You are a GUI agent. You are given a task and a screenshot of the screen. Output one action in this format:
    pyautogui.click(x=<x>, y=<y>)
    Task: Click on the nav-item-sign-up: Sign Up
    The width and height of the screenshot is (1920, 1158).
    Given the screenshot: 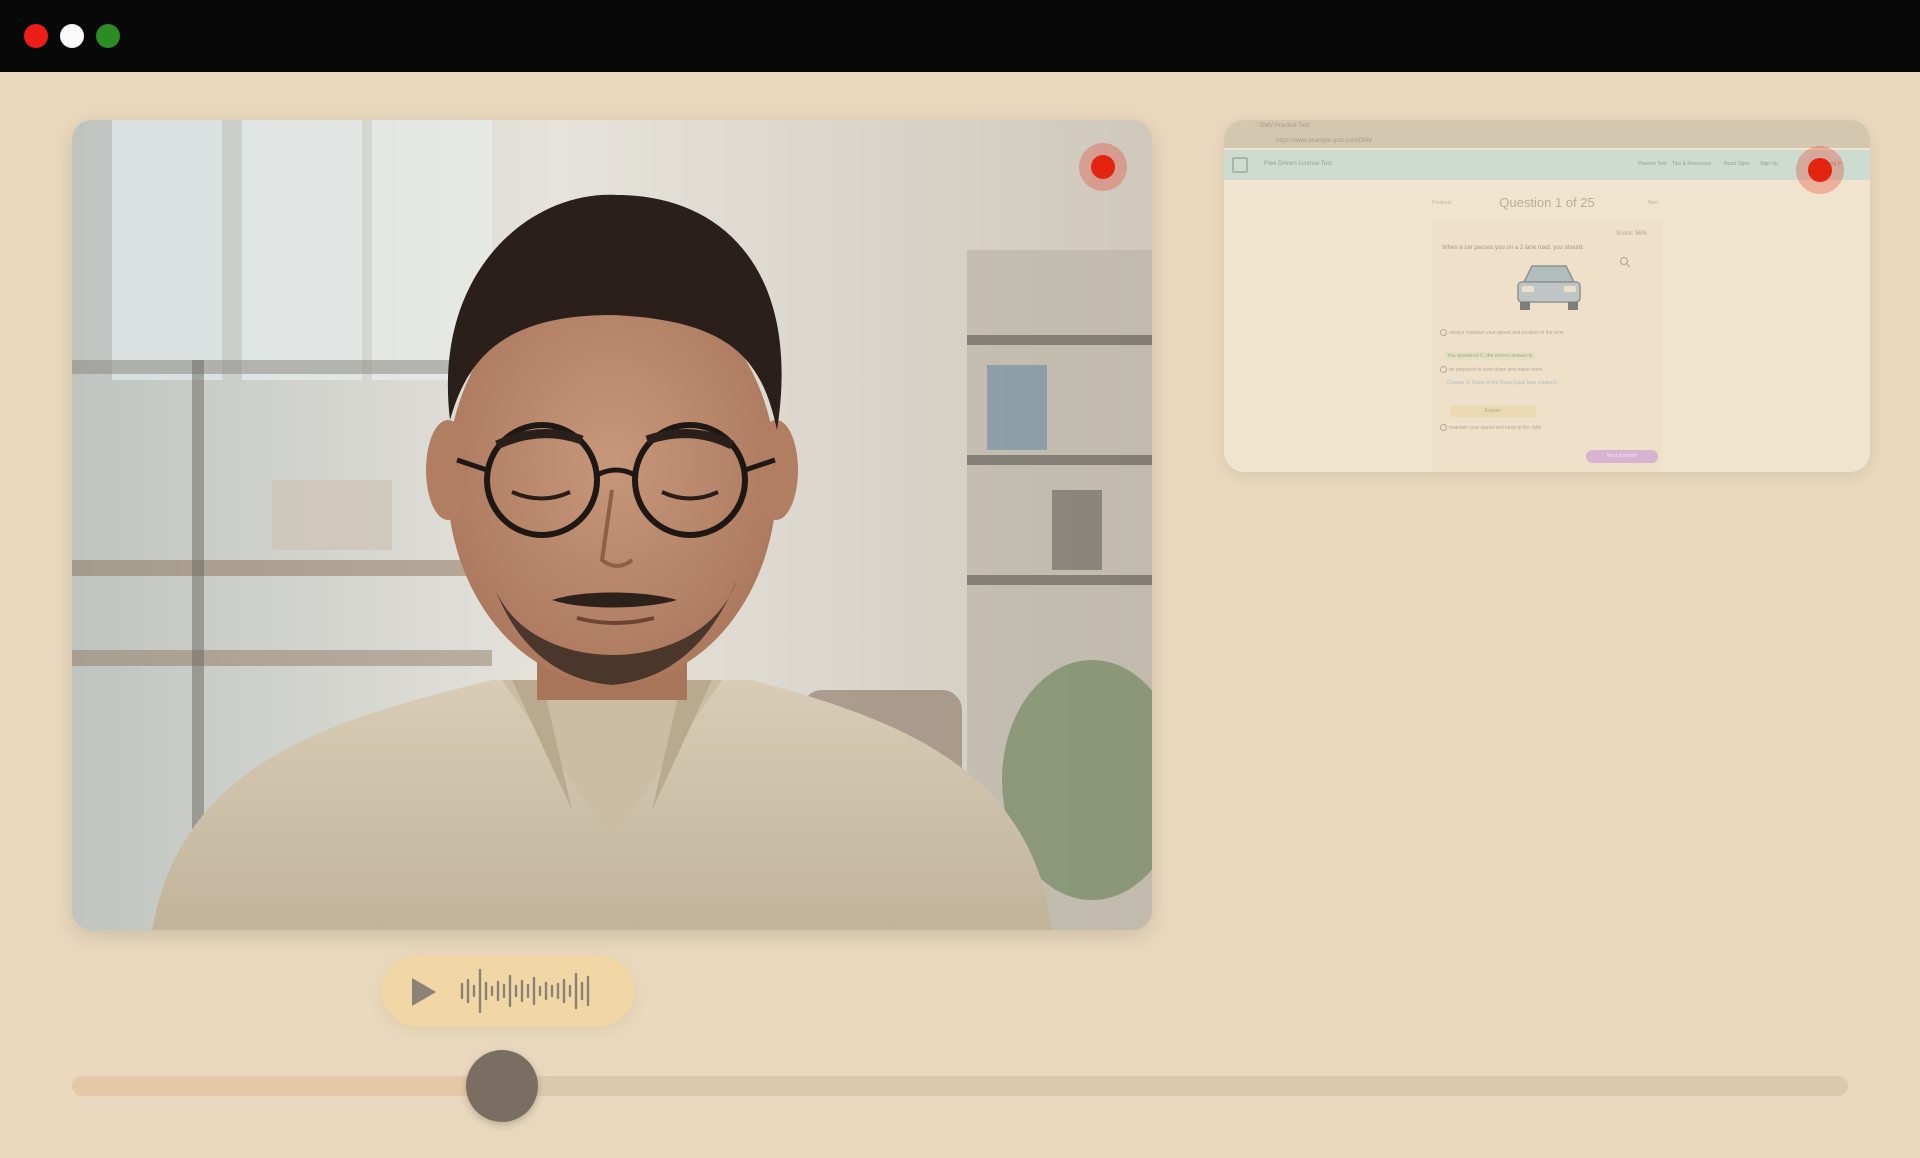 What is the action you would take?
    pyautogui.click(x=1769, y=164)
    